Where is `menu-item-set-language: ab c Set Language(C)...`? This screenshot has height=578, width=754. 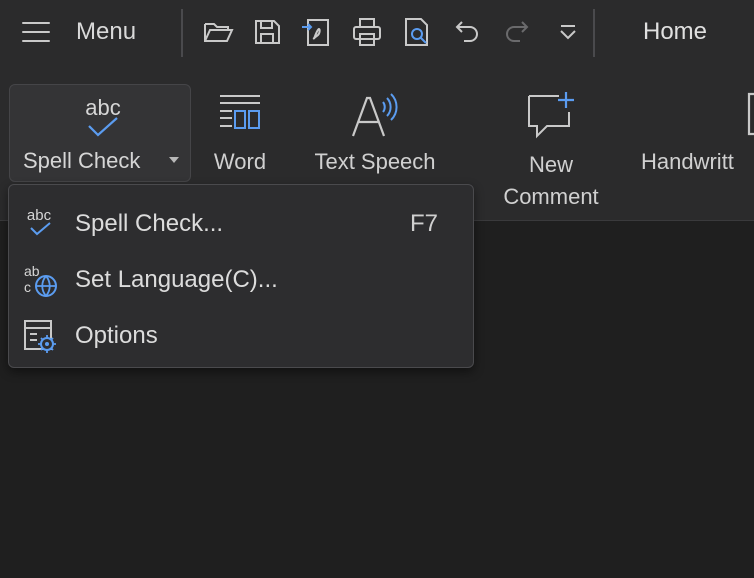
menu-item-set-language: ab c Set Language(C)... is located at coordinates (241, 279).